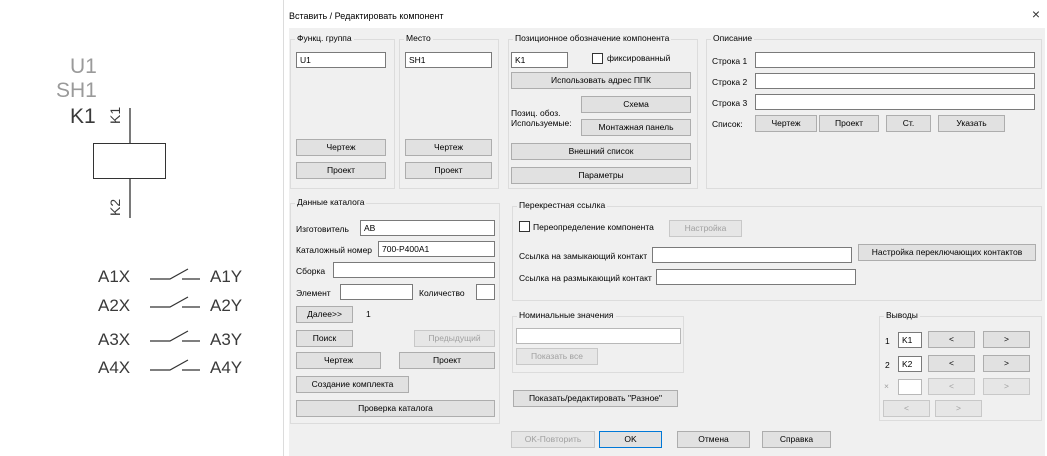  What do you see at coordinates (597, 58) in the screenshot?
I see `fixed-checkbox` at bounding box center [597, 58].